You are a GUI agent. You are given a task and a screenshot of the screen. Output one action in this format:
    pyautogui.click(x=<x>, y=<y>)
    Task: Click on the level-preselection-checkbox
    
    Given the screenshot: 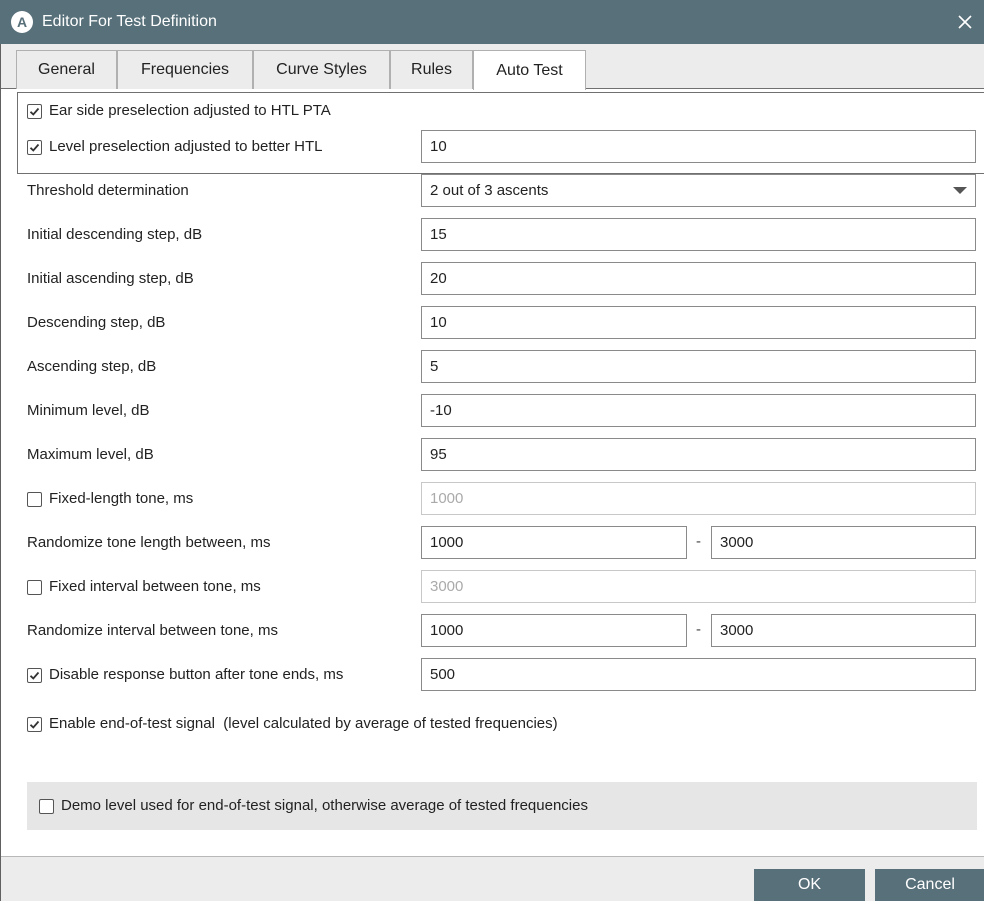 What is the action you would take?
    pyautogui.click(x=34, y=147)
    